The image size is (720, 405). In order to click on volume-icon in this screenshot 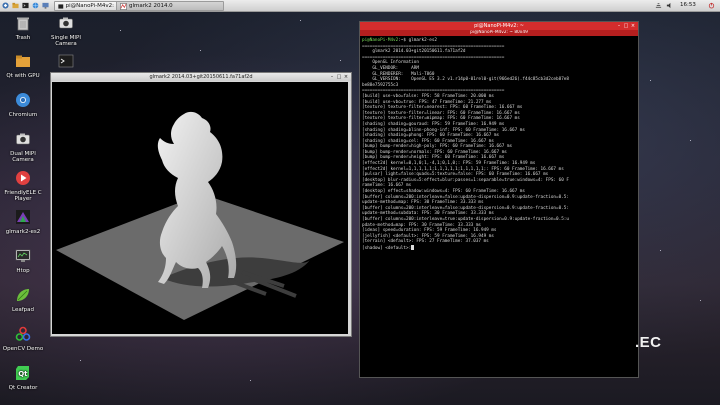, I will do `click(668, 5)`.